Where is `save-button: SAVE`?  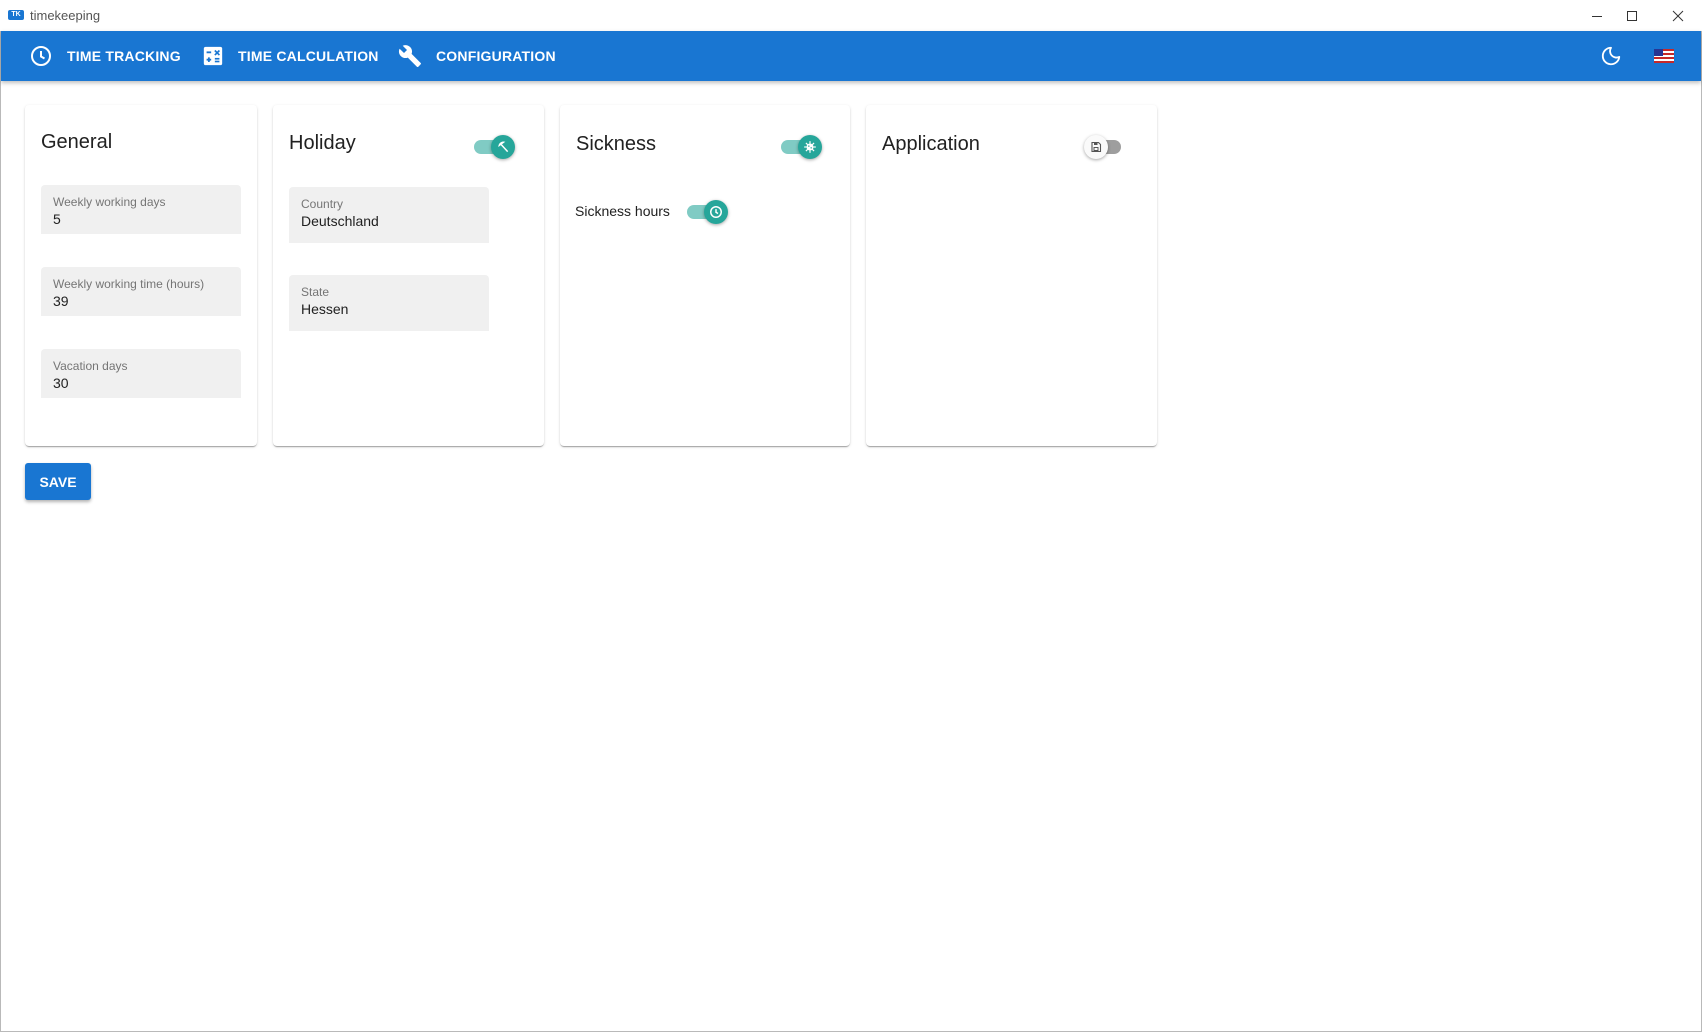
save-button: SAVE is located at coordinates (58, 481).